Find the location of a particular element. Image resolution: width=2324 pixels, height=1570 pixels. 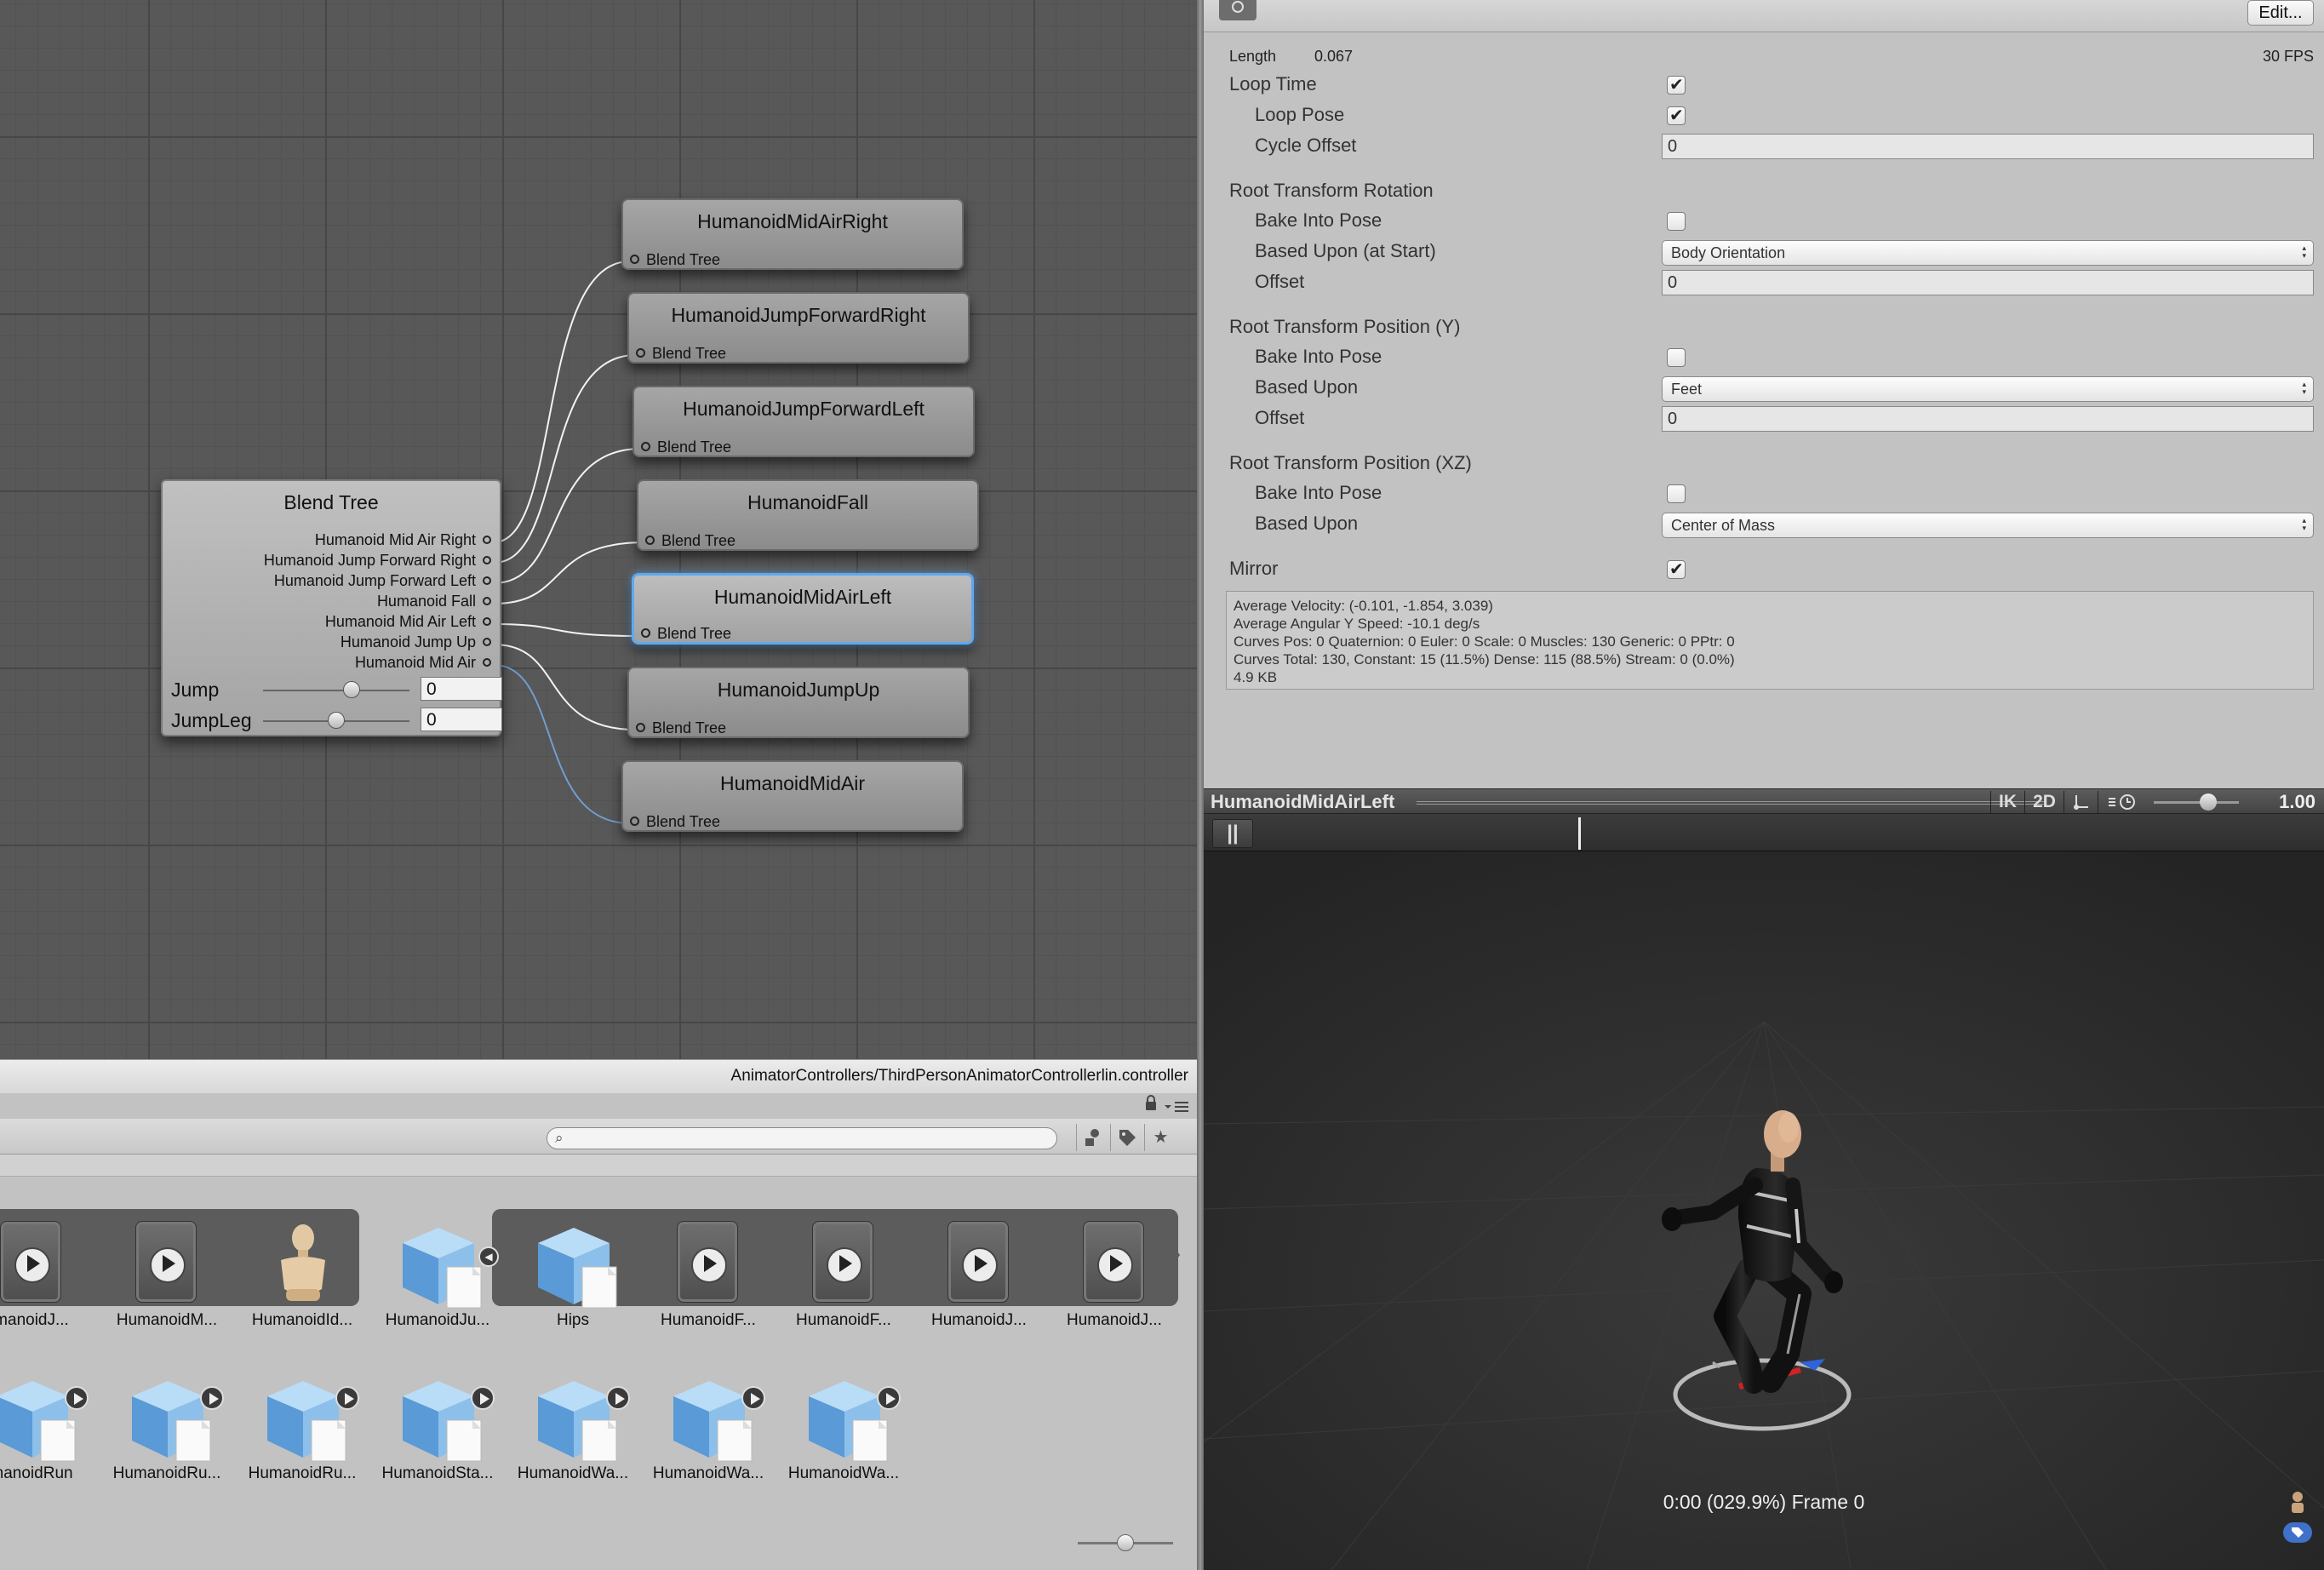

filter-by-type-icon is located at coordinates (1092, 1137).